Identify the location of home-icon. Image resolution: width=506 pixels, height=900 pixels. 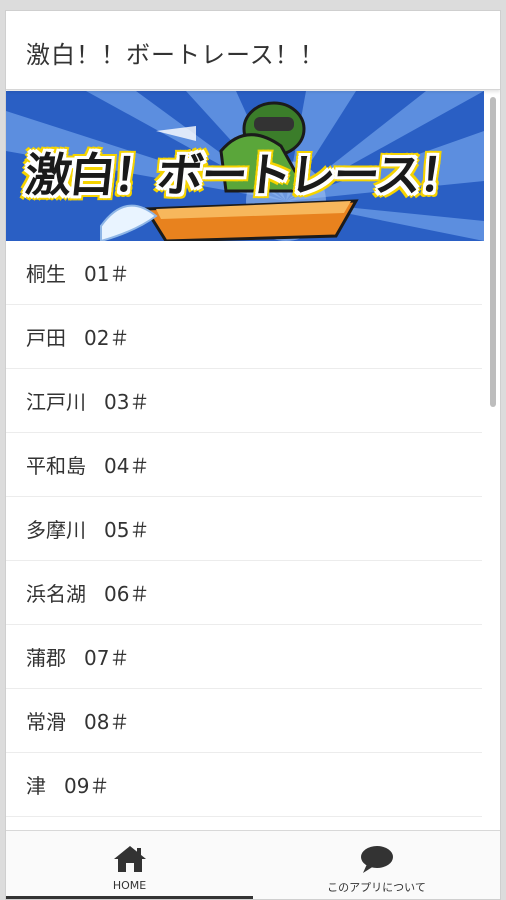
(130, 859).